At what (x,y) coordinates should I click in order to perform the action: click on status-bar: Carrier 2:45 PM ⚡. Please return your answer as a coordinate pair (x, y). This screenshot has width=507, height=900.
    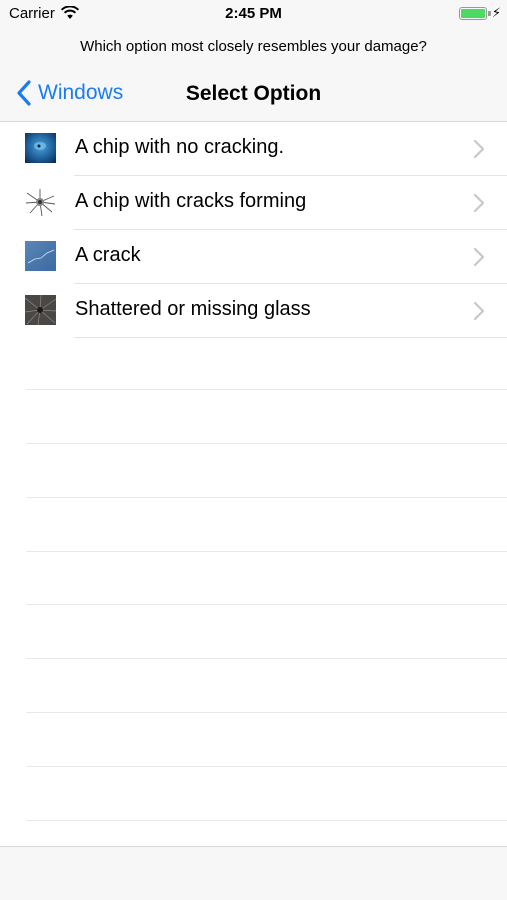
    Looking at the image, I should click on (253, 14).